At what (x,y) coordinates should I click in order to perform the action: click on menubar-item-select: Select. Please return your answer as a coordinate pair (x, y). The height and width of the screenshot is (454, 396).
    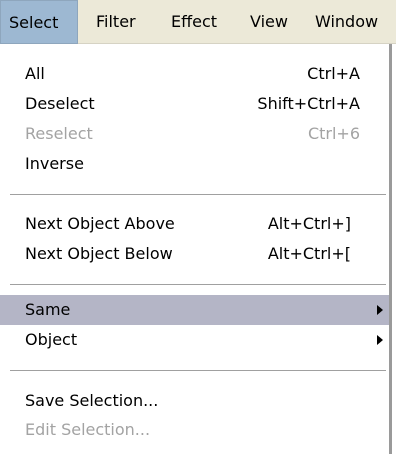
    Looking at the image, I should click on (39, 22).